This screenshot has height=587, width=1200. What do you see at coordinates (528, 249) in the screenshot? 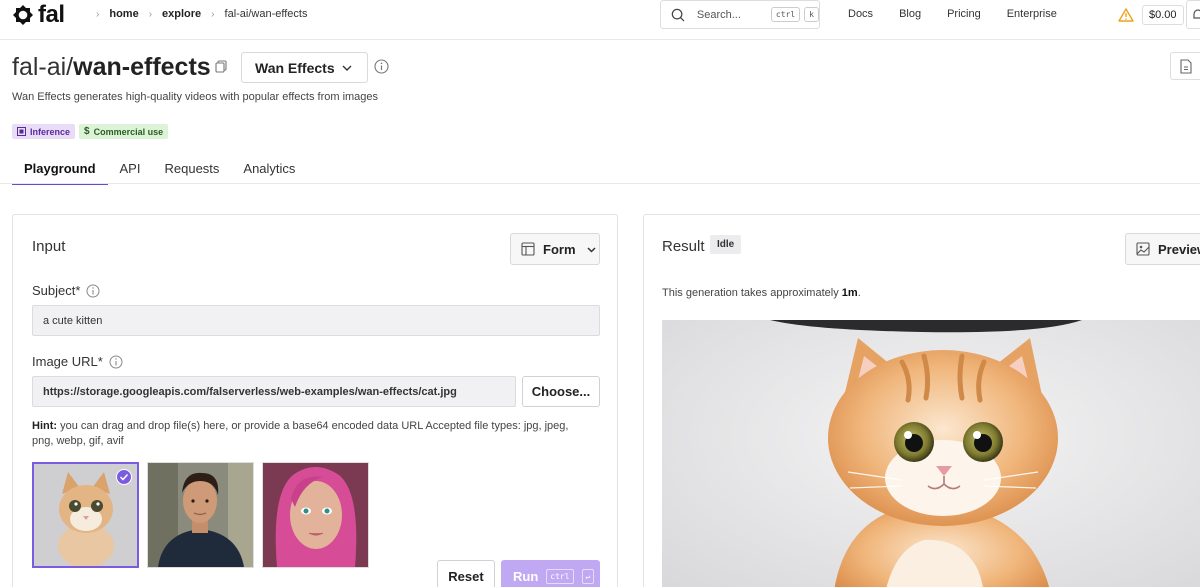
I see `form-icon` at bounding box center [528, 249].